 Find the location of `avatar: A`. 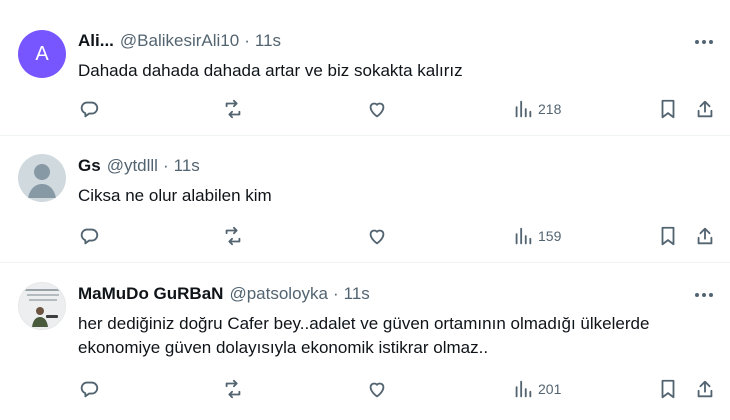

avatar: A is located at coordinates (42, 54).